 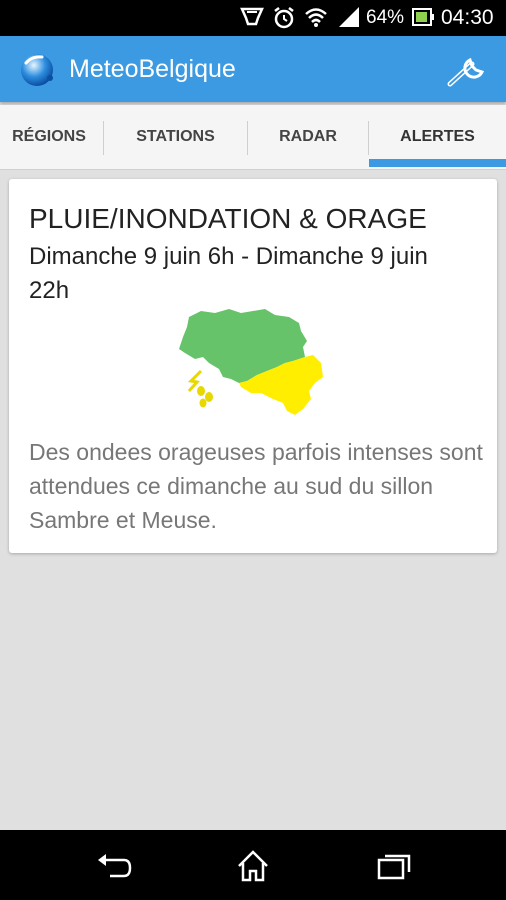 What do you see at coordinates (423, 19) in the screenshot?
I see `battery-icon` at bounding box center [423, 19].